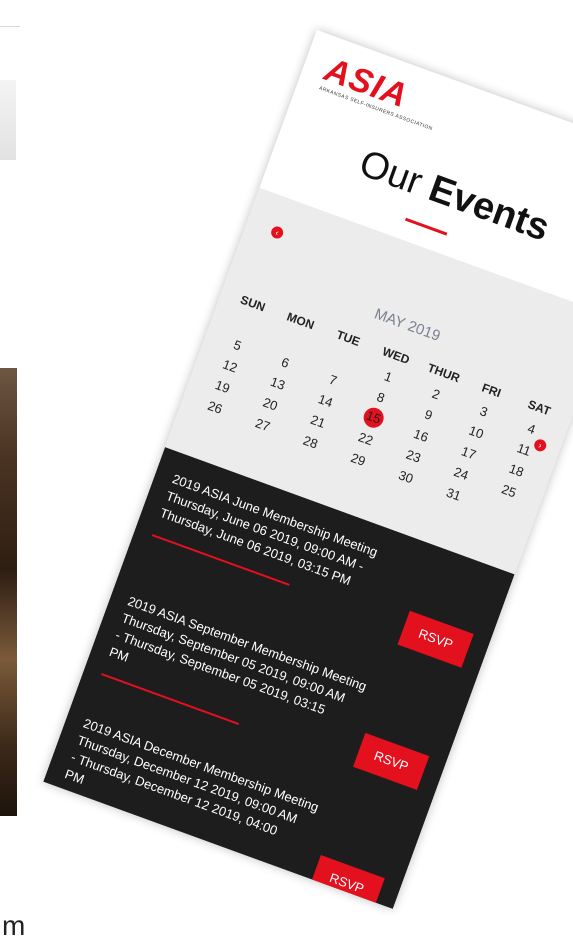 The height and width of the screenshot is (942, 573). I want to click on day-number: 19, so click(223, 386).